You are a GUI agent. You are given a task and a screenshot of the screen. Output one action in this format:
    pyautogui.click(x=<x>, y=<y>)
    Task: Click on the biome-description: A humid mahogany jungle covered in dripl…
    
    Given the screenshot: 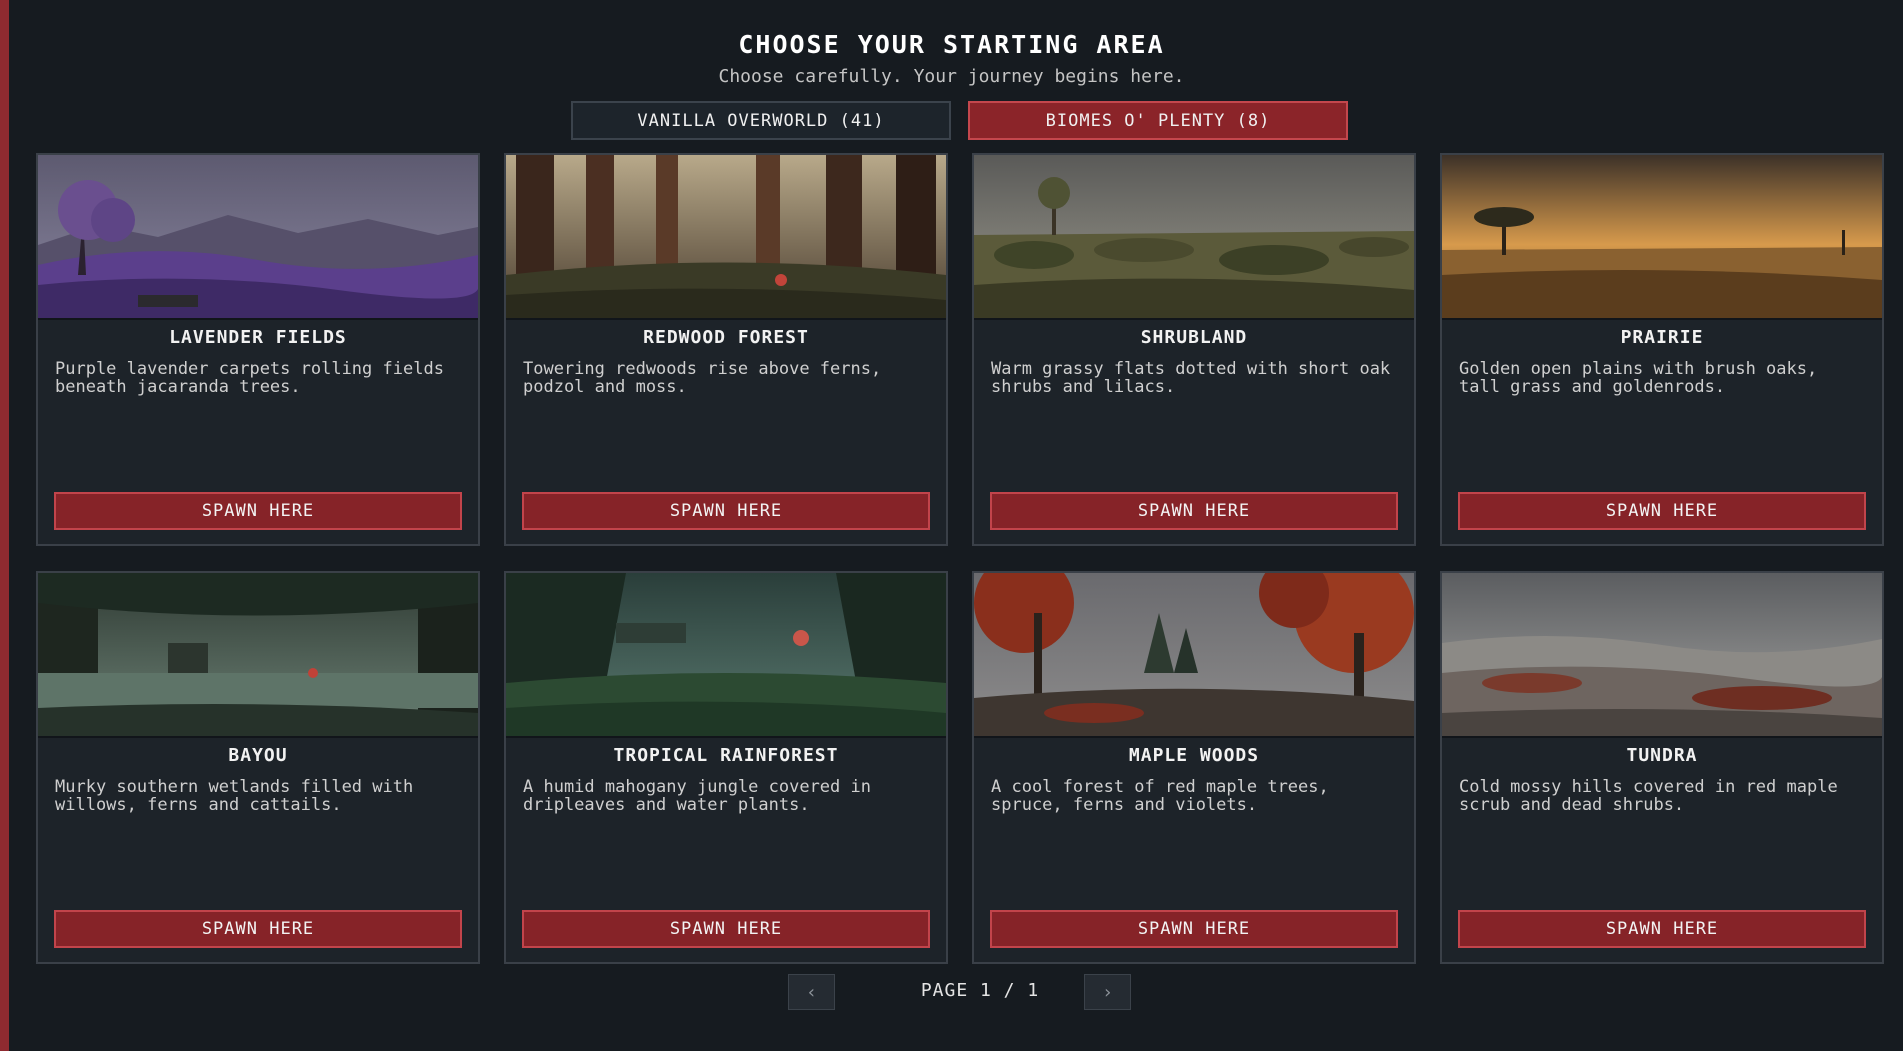 What is the action you would take?
    pyautogui.click(x=697, y=796)
    